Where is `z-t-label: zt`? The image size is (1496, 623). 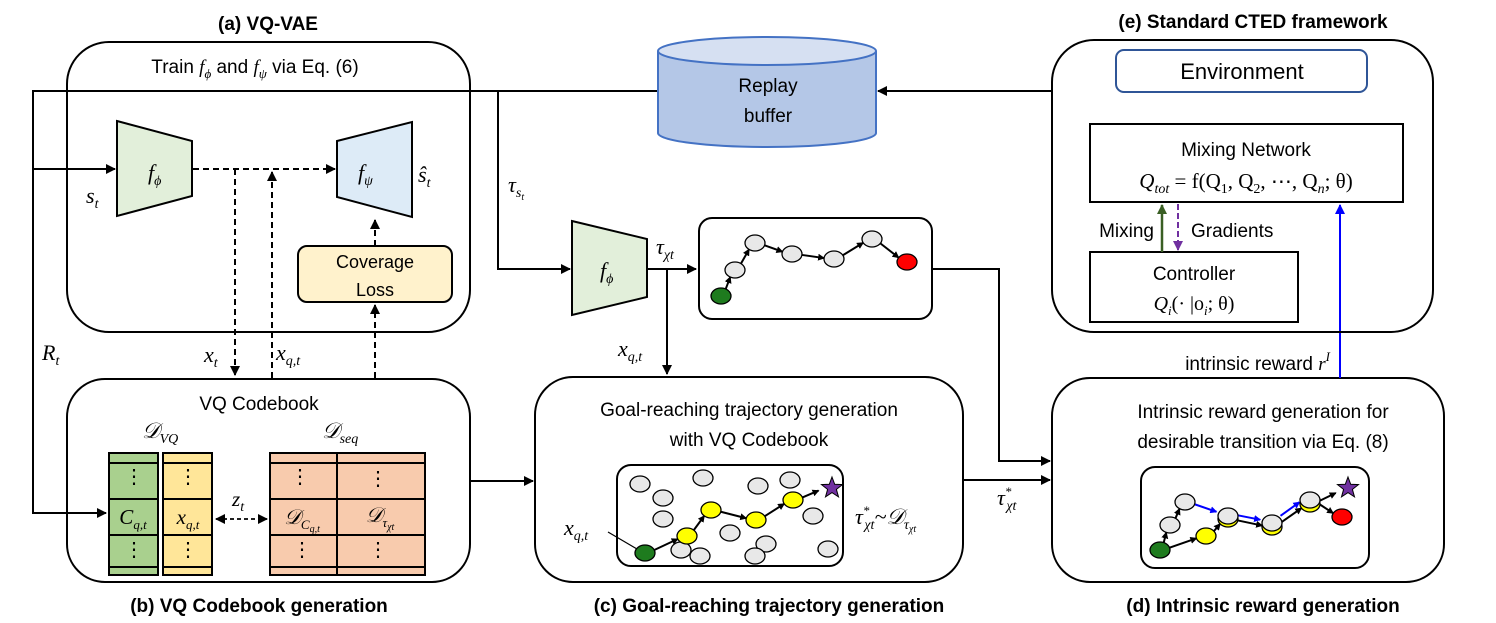 z-t-label: zt is located at coordinates (238, 501).